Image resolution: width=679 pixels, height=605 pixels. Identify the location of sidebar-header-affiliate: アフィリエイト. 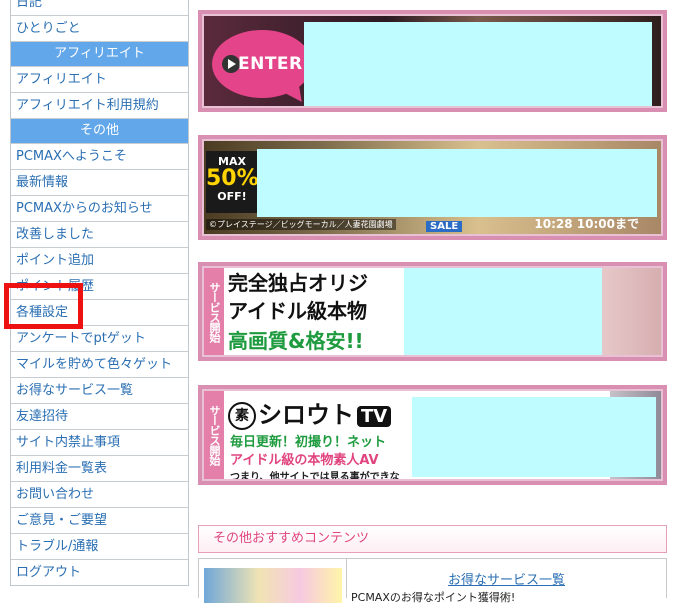
(99, 54).